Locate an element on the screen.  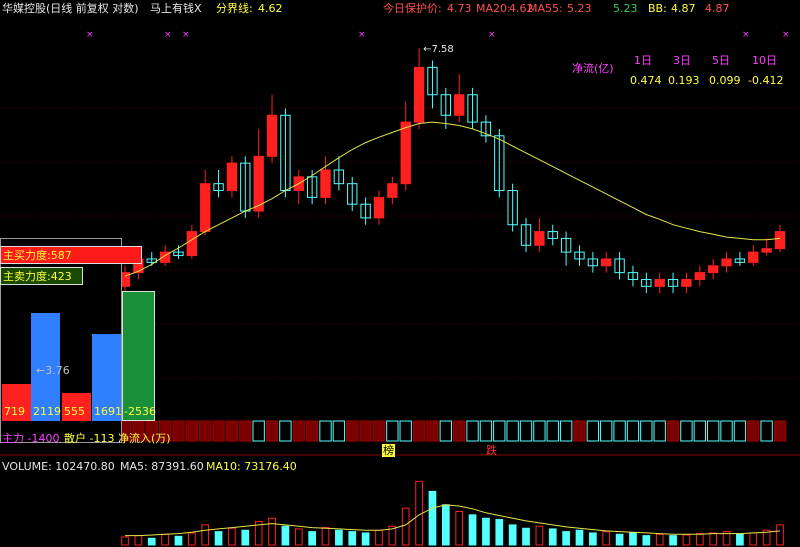
buy-force-box: 主买力度:587 is located at coordinates (71, 255).